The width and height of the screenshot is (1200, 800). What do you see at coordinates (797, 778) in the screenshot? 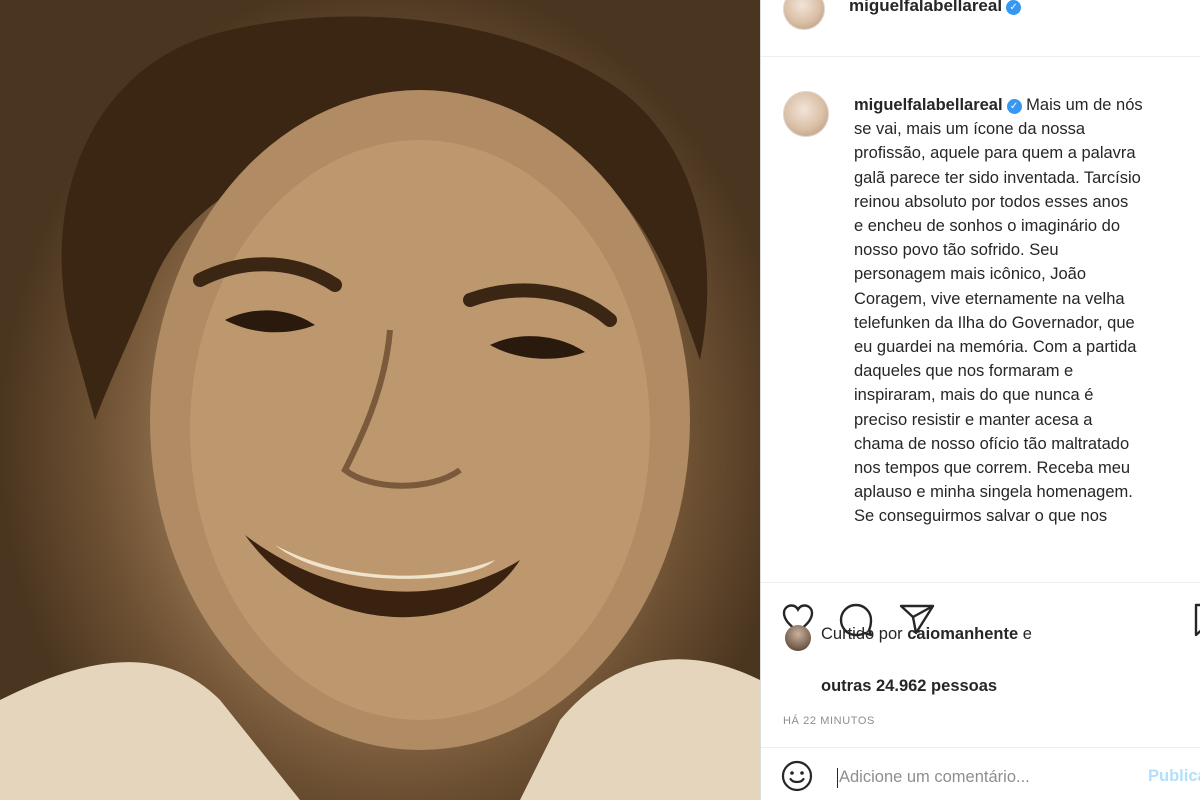
I see `emoji-icon` at bounding box center [797, 778].